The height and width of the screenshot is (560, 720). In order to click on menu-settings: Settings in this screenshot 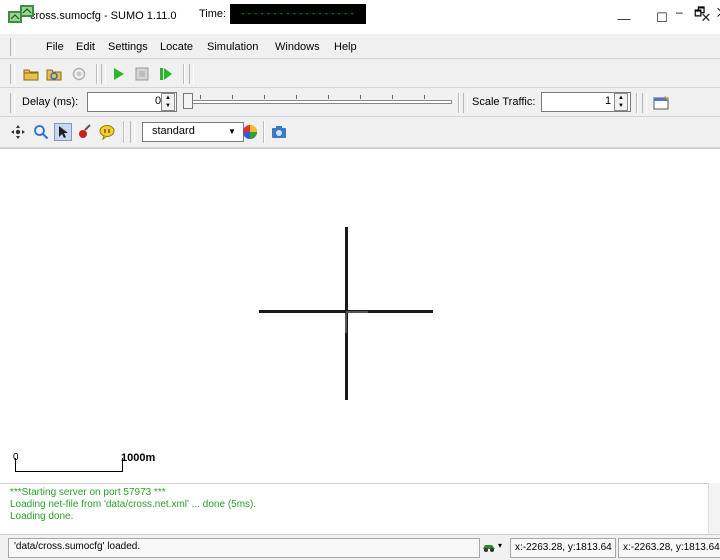, I will do `click(128, 47)`.